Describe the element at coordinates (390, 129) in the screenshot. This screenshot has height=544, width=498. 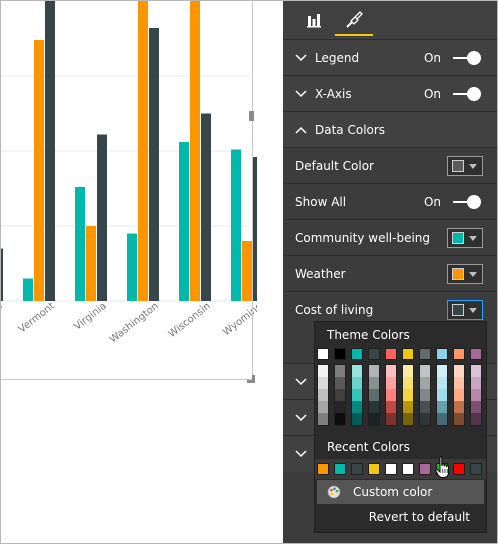
I see `section-data-colors: Data Colors` at that location.